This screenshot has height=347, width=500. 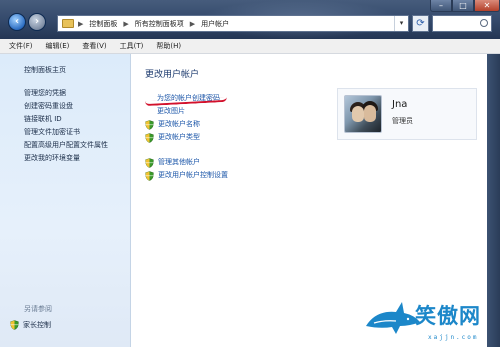 What do you see at coordinates (66, 145) in the screenshot?
I see `advanced-profile-properties-link: 配置高级用户配置文件属性` at bounding box center [66, 145].